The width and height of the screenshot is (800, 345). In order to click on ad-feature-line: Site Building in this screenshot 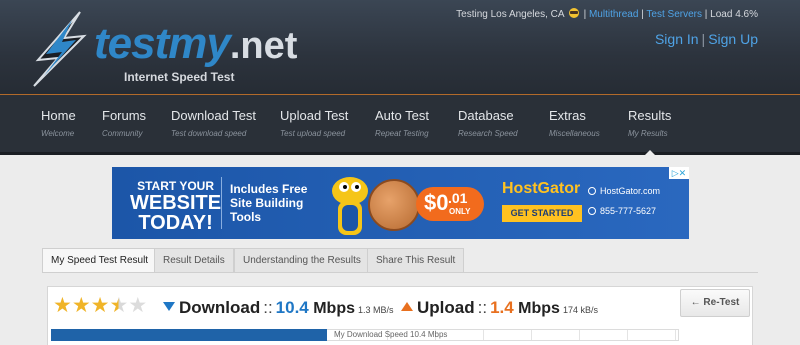, I will do `click(267, 203)`.